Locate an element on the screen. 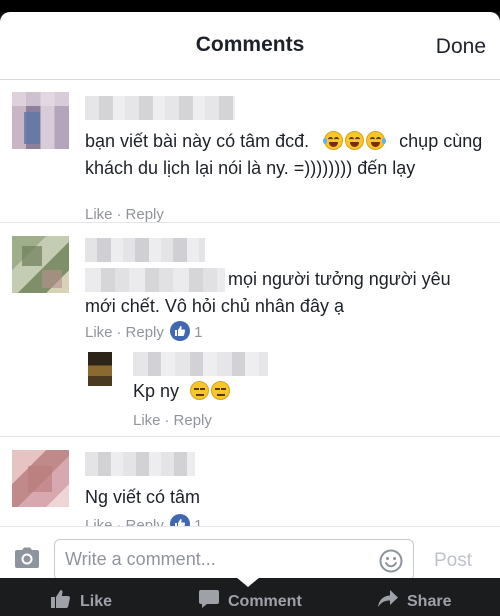  comment-input is located at coordinates (220, 559).